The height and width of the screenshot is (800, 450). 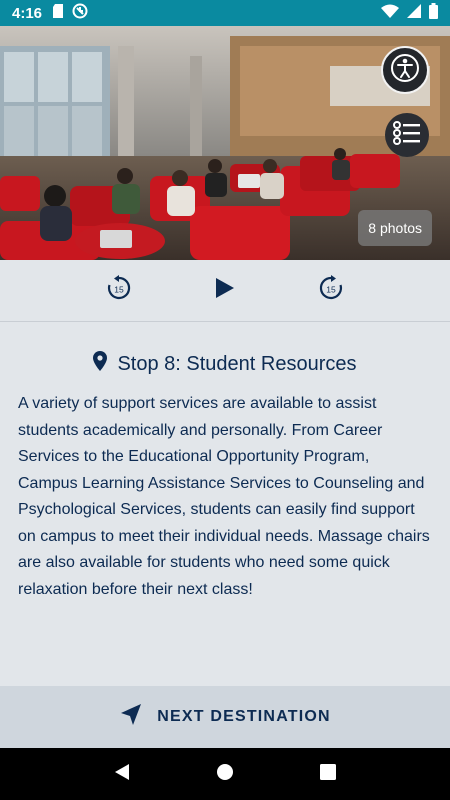 I want to click on list-icon, so click(x=407, y=135).